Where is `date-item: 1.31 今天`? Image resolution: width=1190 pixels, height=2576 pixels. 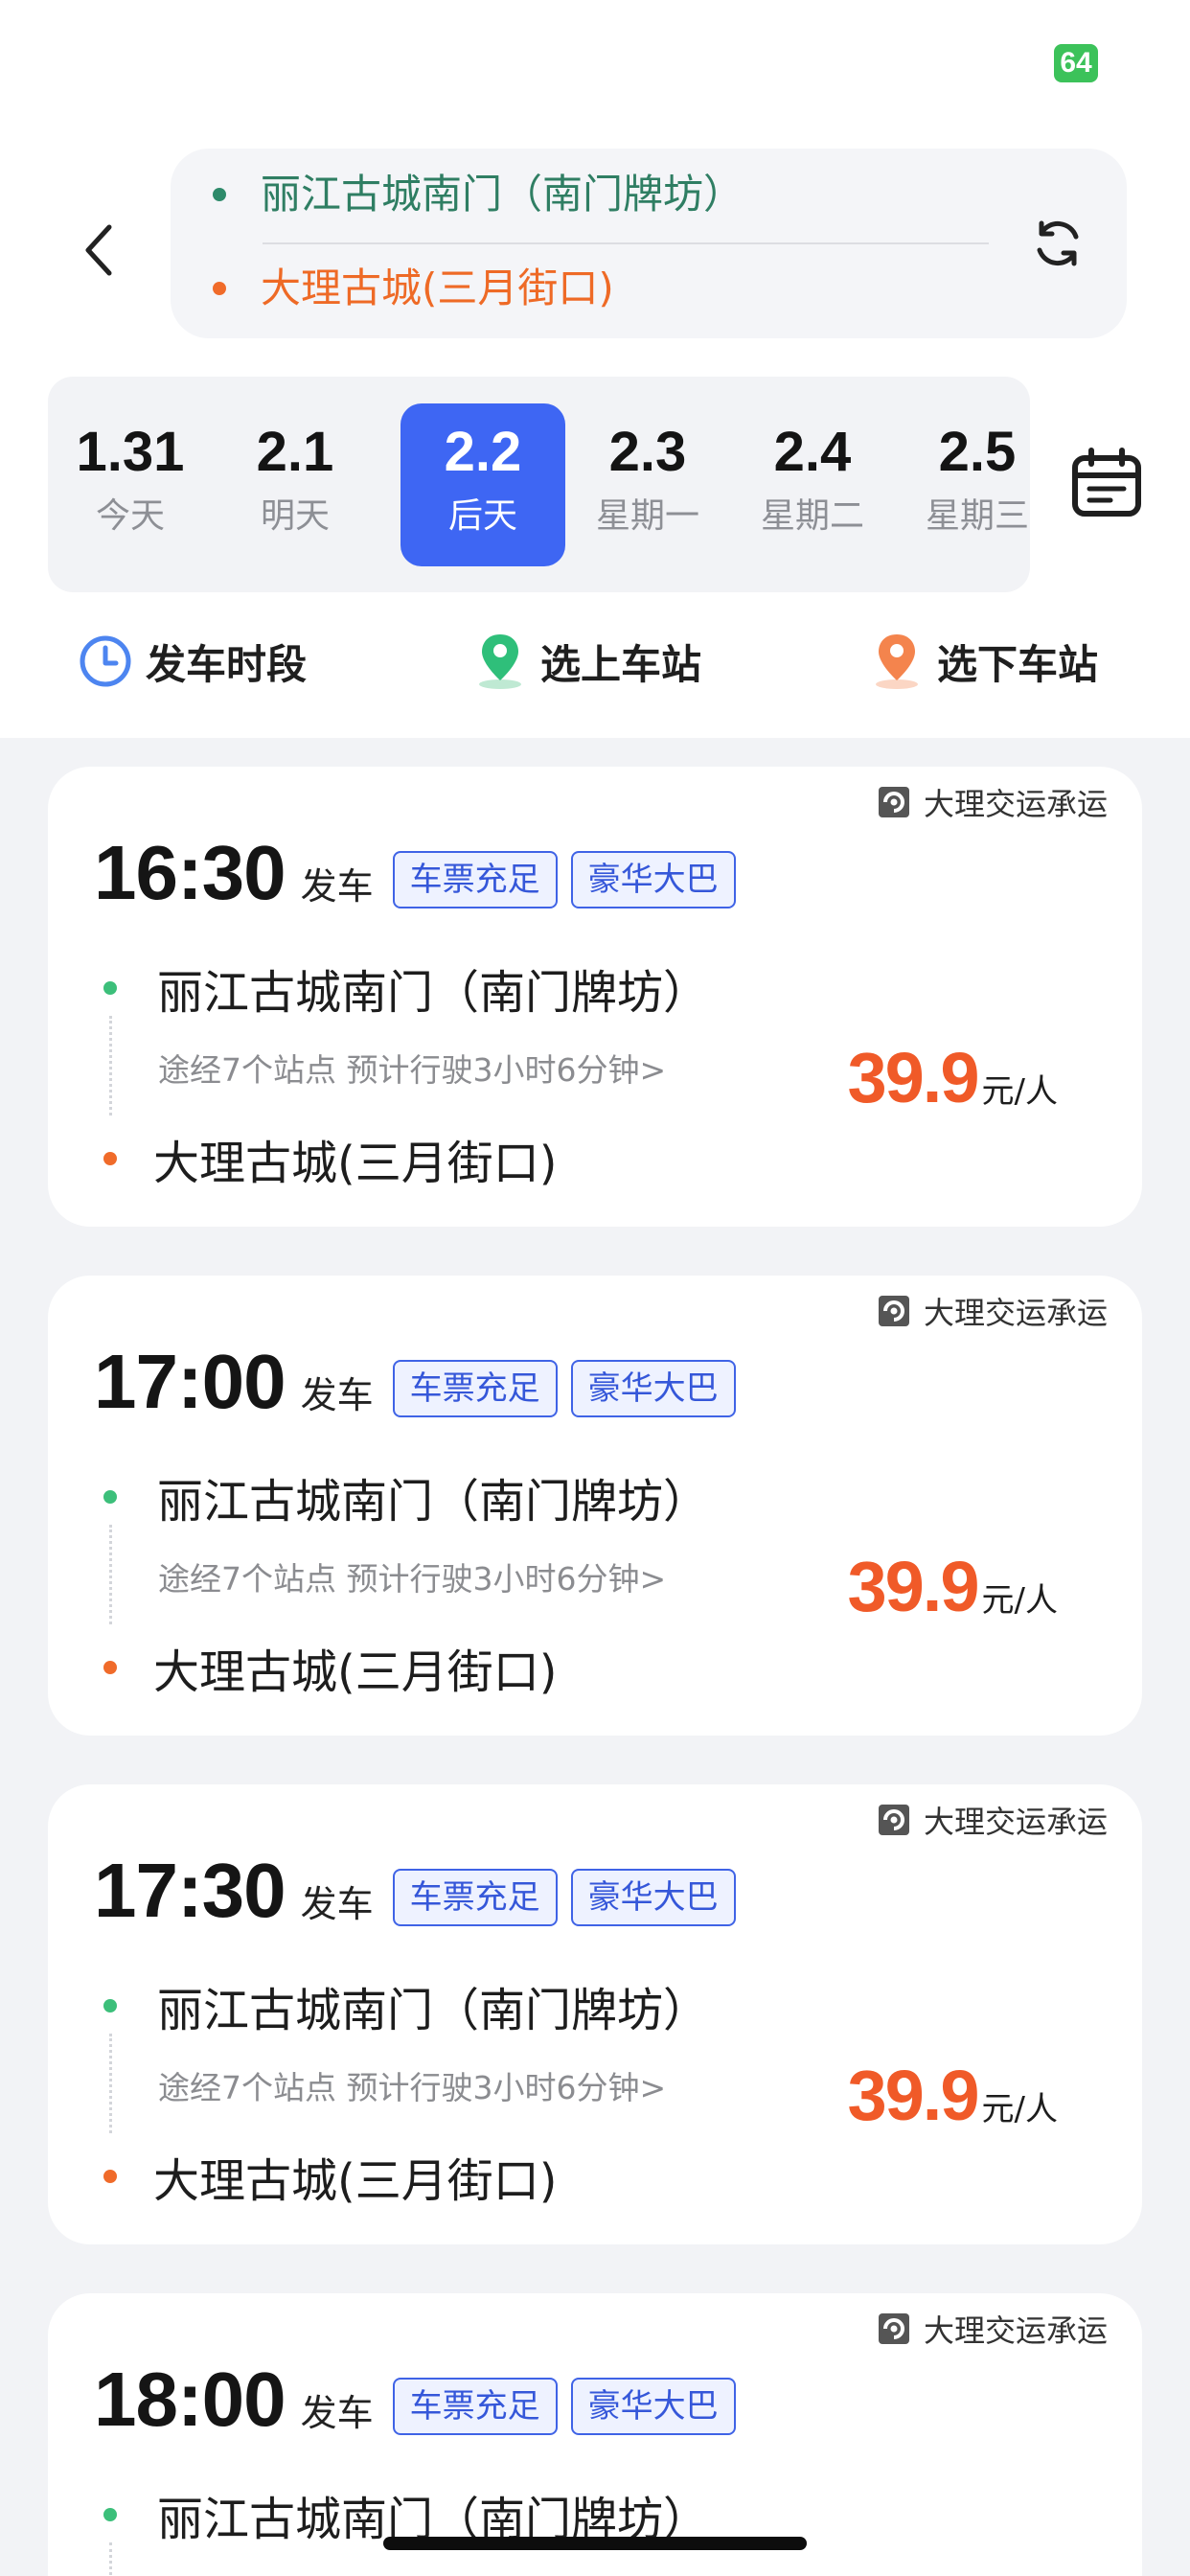 date-item: 1.31 今天 is located at coordinates (131, 484).